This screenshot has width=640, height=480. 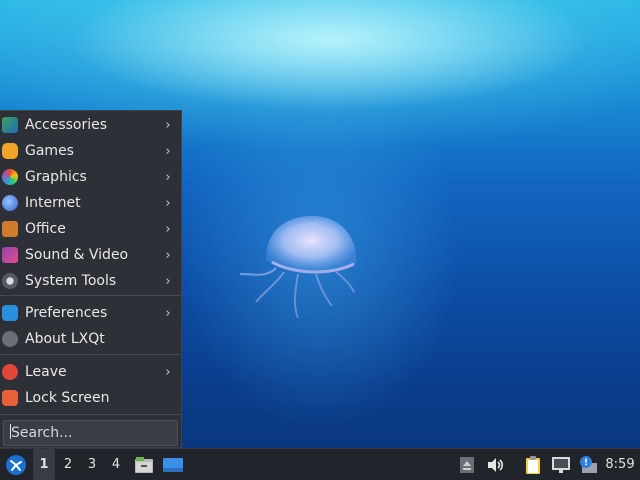 I want to click on file-manager-launcher, so click(x=144, y=464).